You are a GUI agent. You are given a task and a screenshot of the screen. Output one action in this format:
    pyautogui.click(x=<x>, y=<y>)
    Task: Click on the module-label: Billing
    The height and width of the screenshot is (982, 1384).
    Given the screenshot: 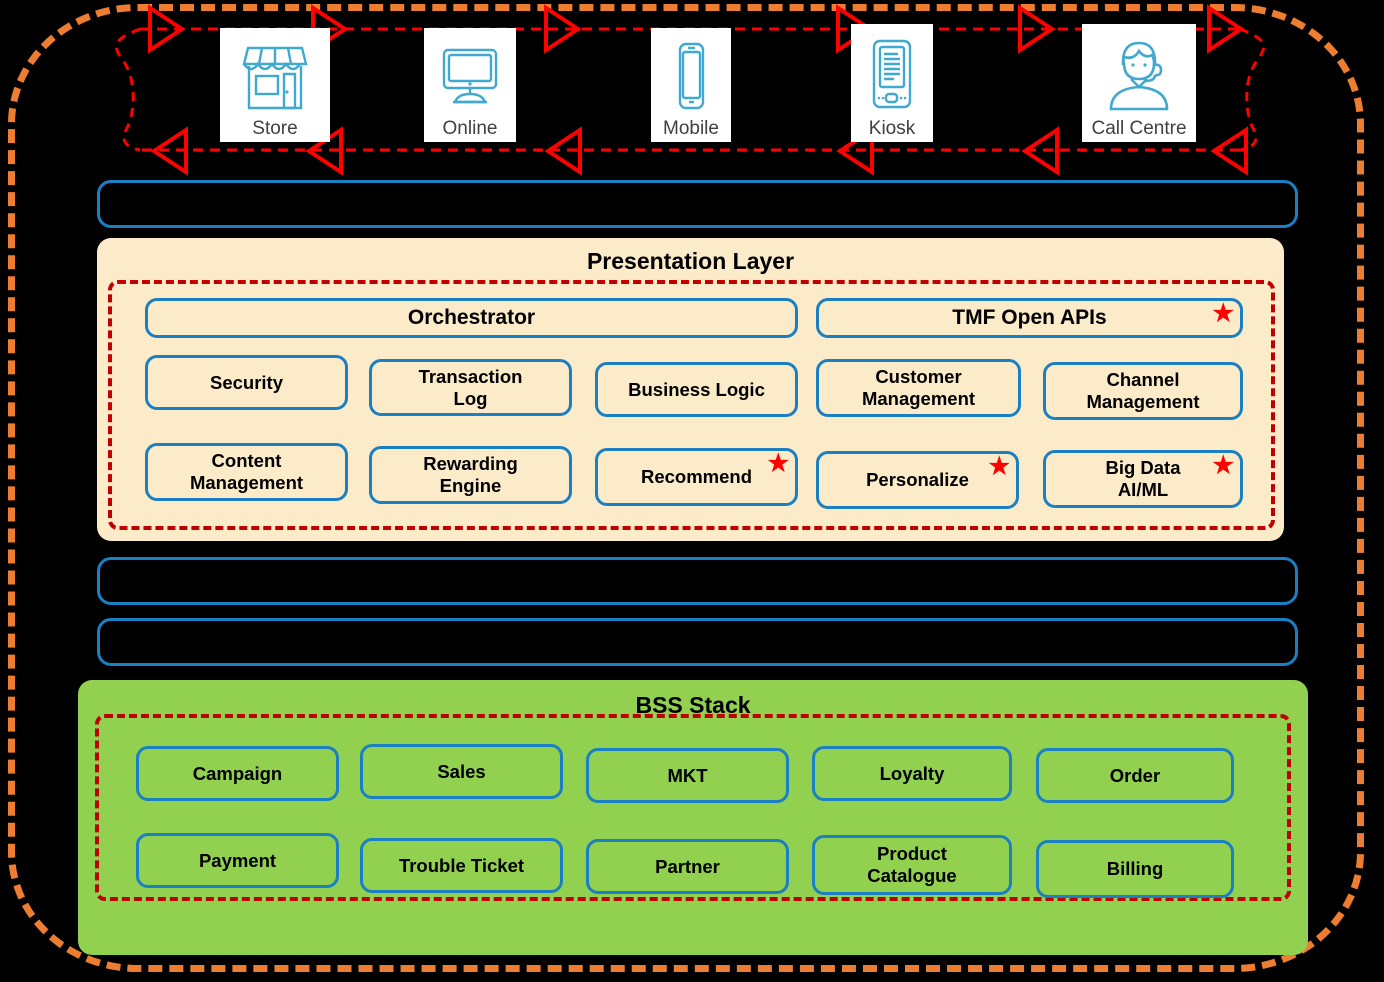 What is the action you would take?
    pyautogui.click(x=1135, y=869)
    